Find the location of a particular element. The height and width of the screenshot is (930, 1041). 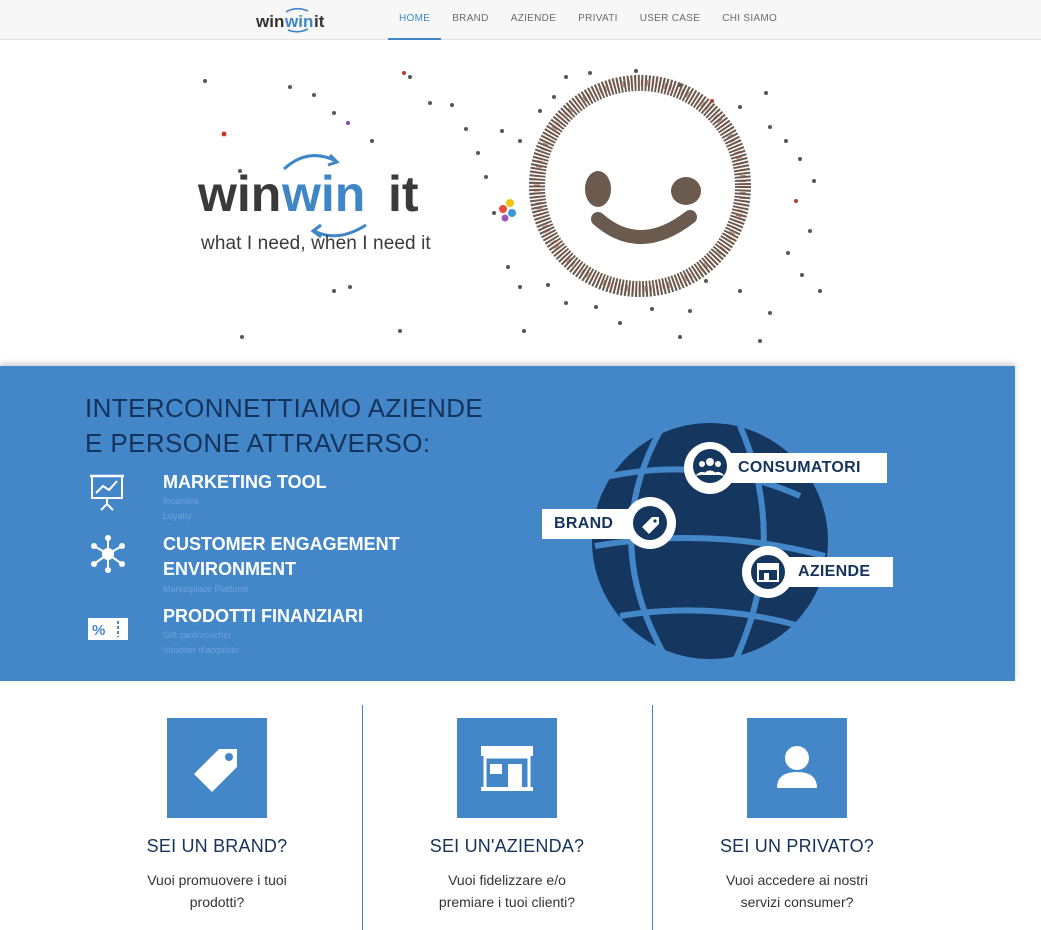

brand-card-icon-box is located at coordinates (217, 768).